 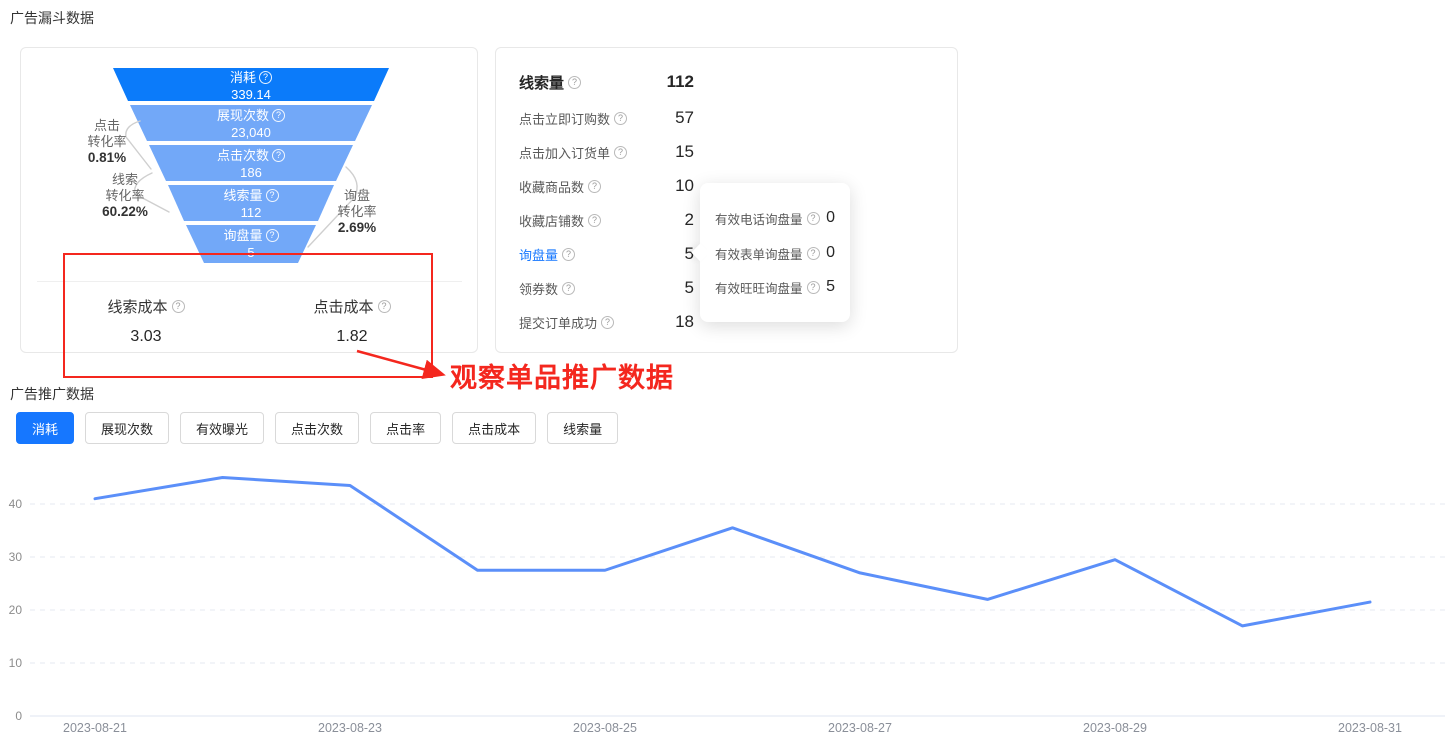 I want to click on side-label-value: 60.22%, so click(x=125, y=211).